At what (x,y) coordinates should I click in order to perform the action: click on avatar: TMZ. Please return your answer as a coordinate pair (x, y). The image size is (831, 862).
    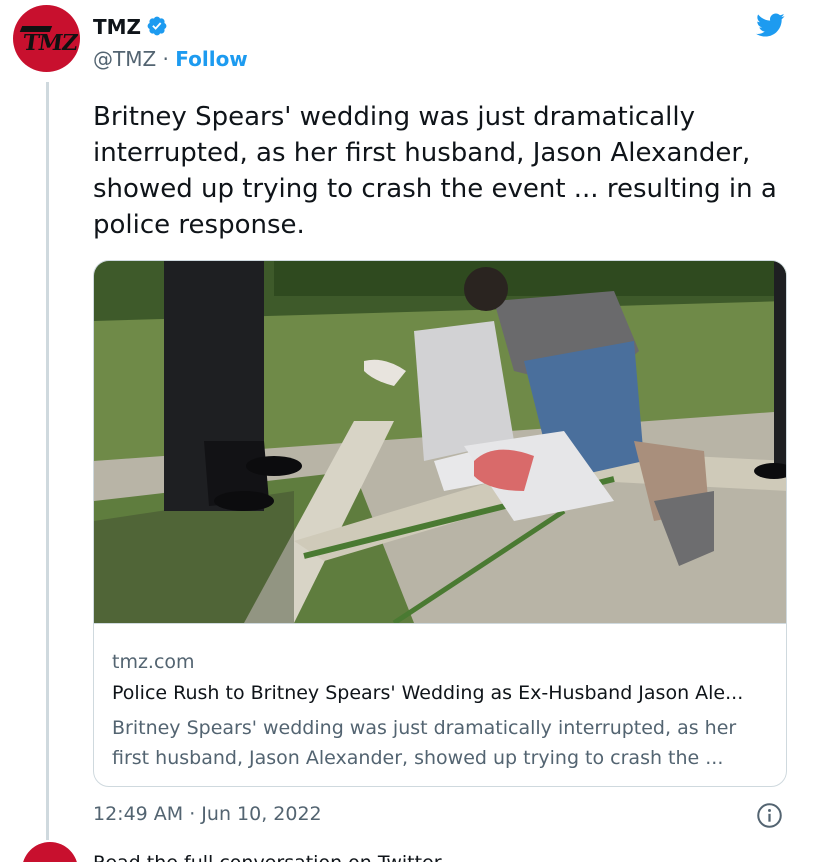
    Looking at the image, I should click on (46, 38).